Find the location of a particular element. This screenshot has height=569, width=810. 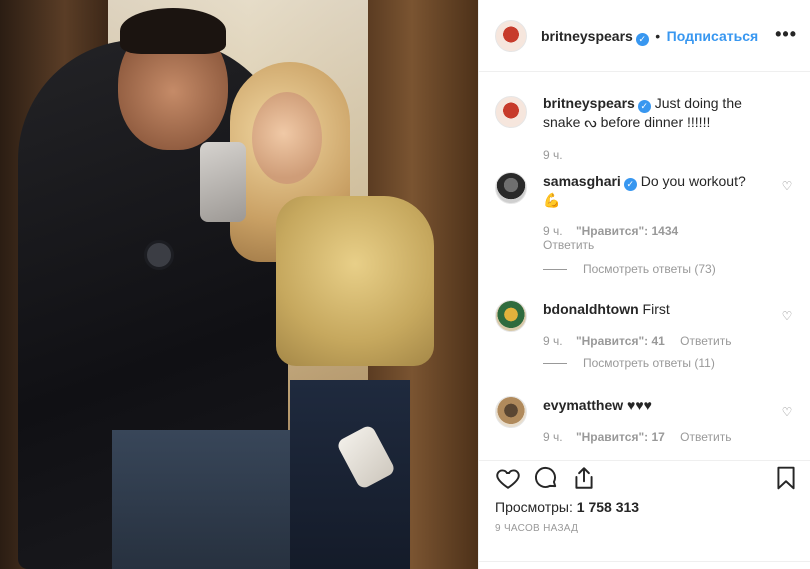

comment-likes: "Нравится": 17 is located at coordinates (620, 437).